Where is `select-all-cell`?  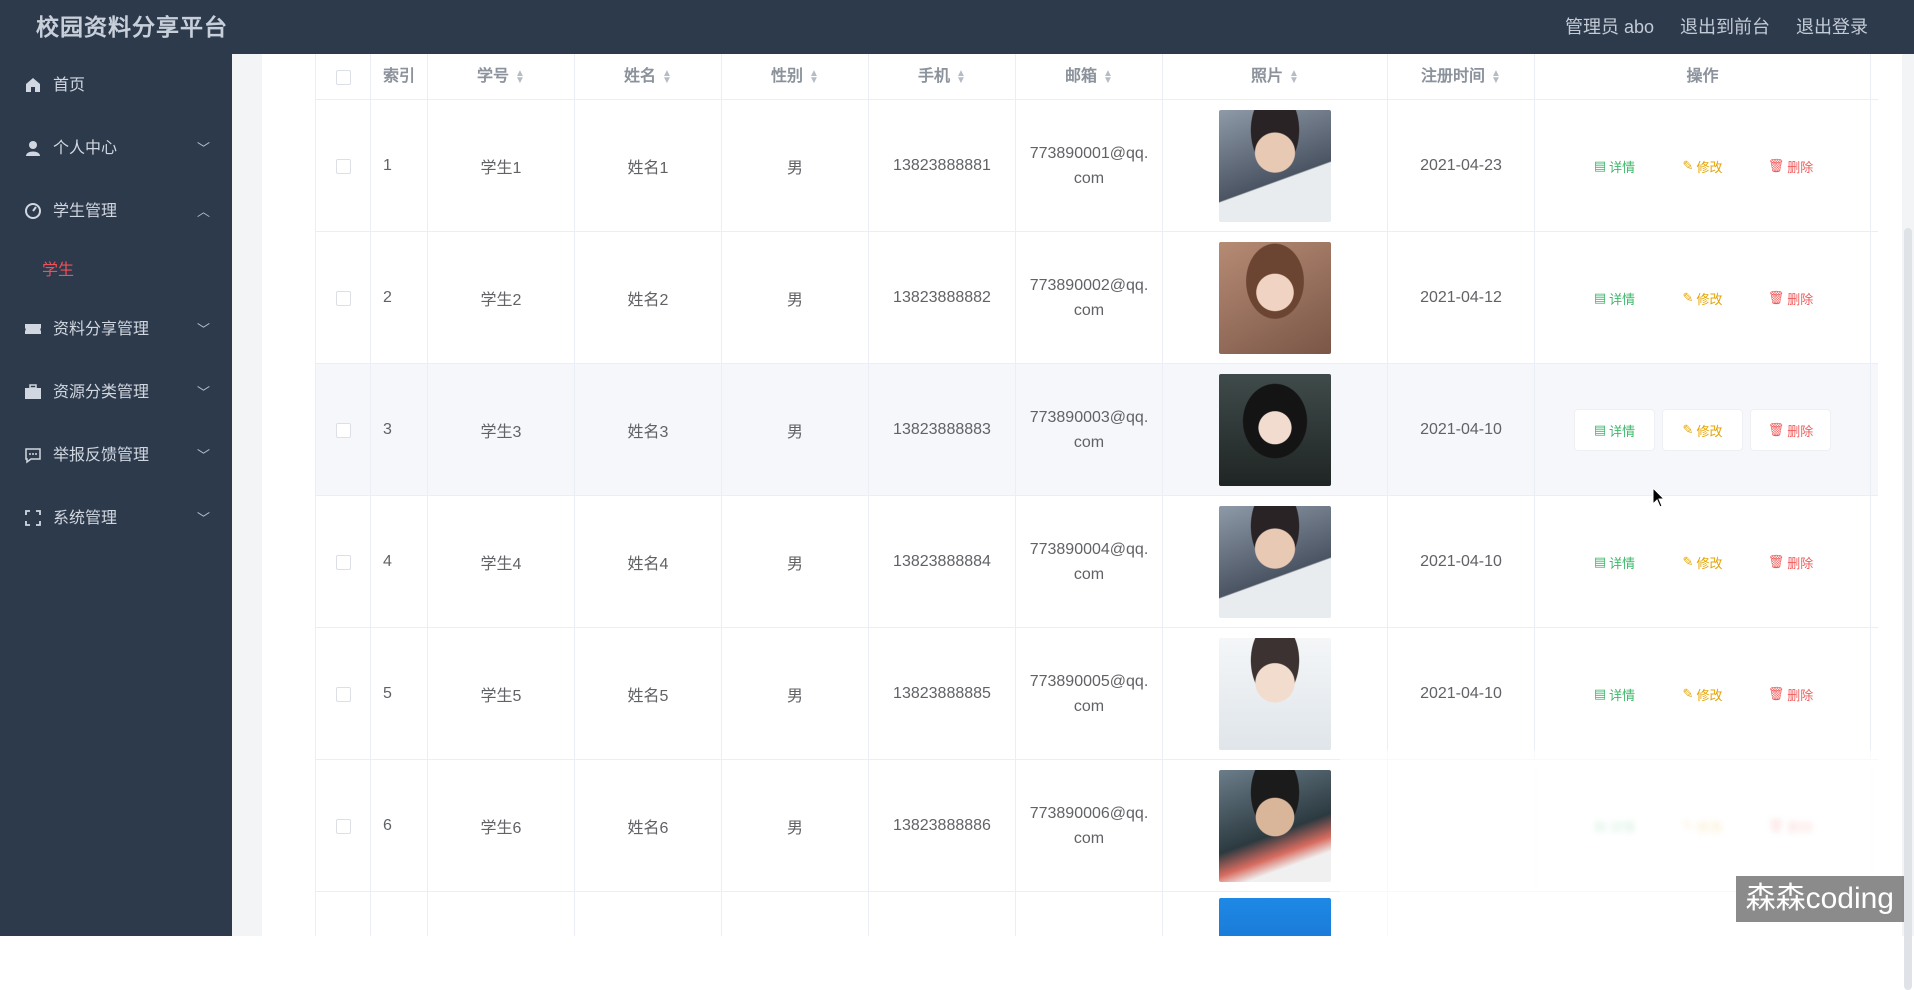
select-all-cell is located at coordinates (343, 77).